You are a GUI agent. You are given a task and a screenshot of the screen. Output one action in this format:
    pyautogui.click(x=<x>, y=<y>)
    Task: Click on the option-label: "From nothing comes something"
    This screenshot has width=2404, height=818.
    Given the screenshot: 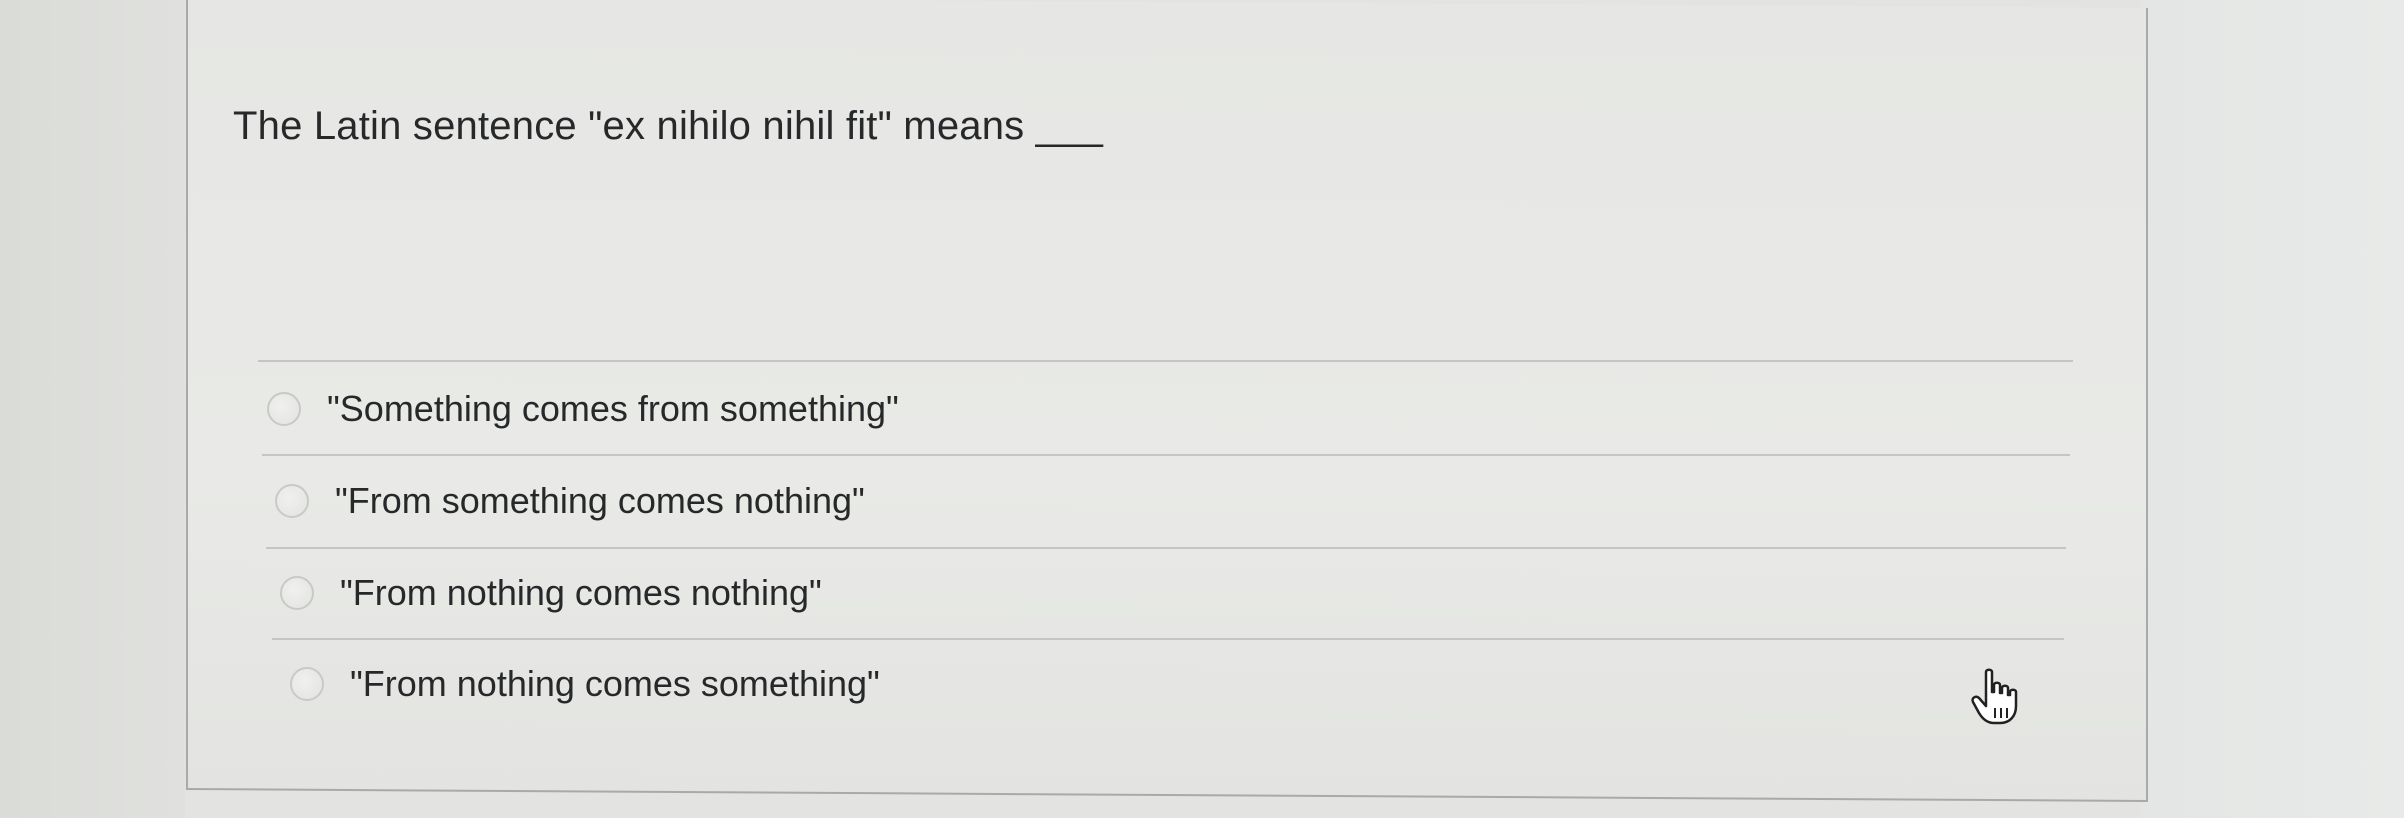 What is the action you would take?
    pyautogui.click(x=615, y=683)
    